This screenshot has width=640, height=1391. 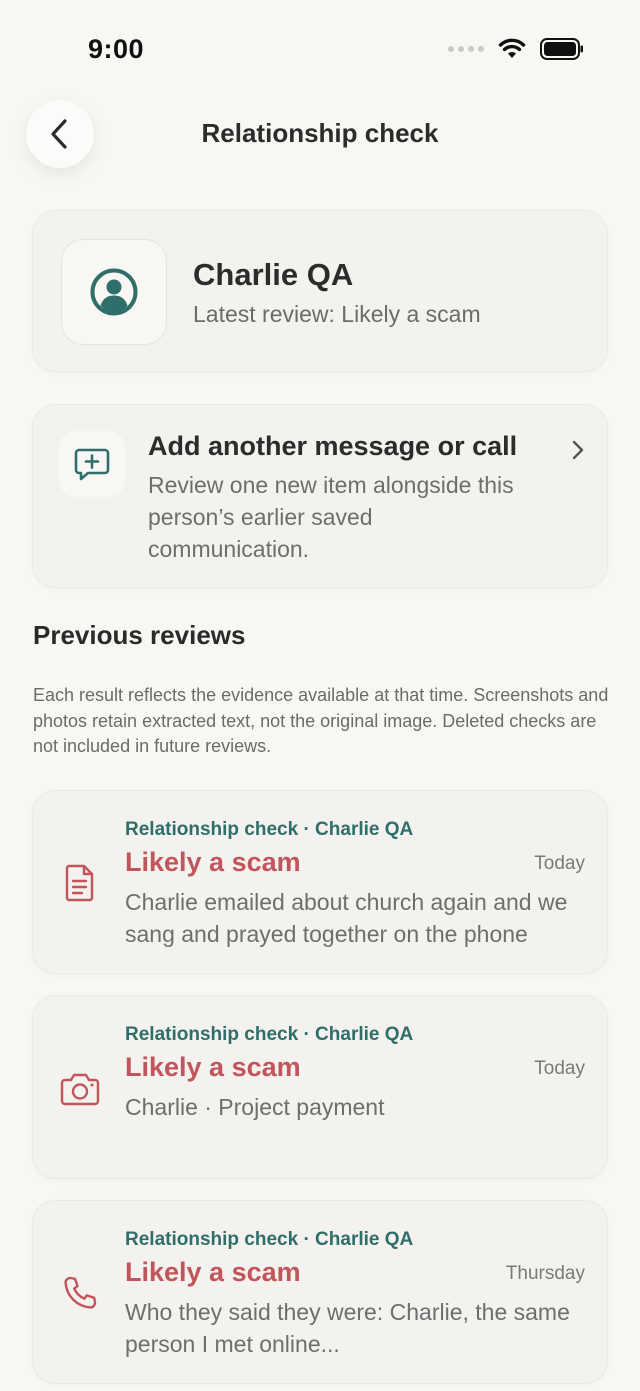 I want to click on message-plus-icon, so click(x=92, y=464).